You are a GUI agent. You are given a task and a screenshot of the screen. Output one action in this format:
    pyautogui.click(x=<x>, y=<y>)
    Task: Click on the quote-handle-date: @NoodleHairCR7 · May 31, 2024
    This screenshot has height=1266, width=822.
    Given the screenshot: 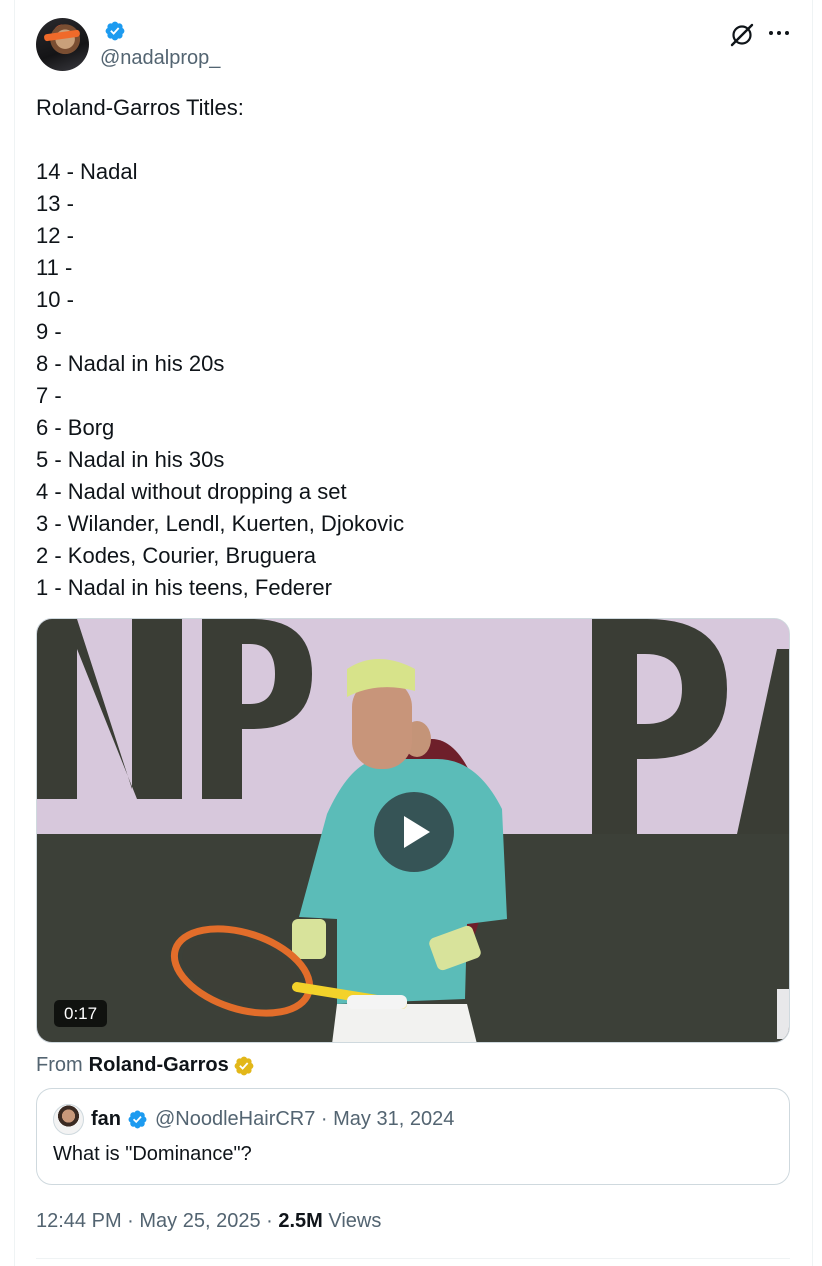 What is the action you would take?
    pyautogui.click(x=305, y=1119)
    